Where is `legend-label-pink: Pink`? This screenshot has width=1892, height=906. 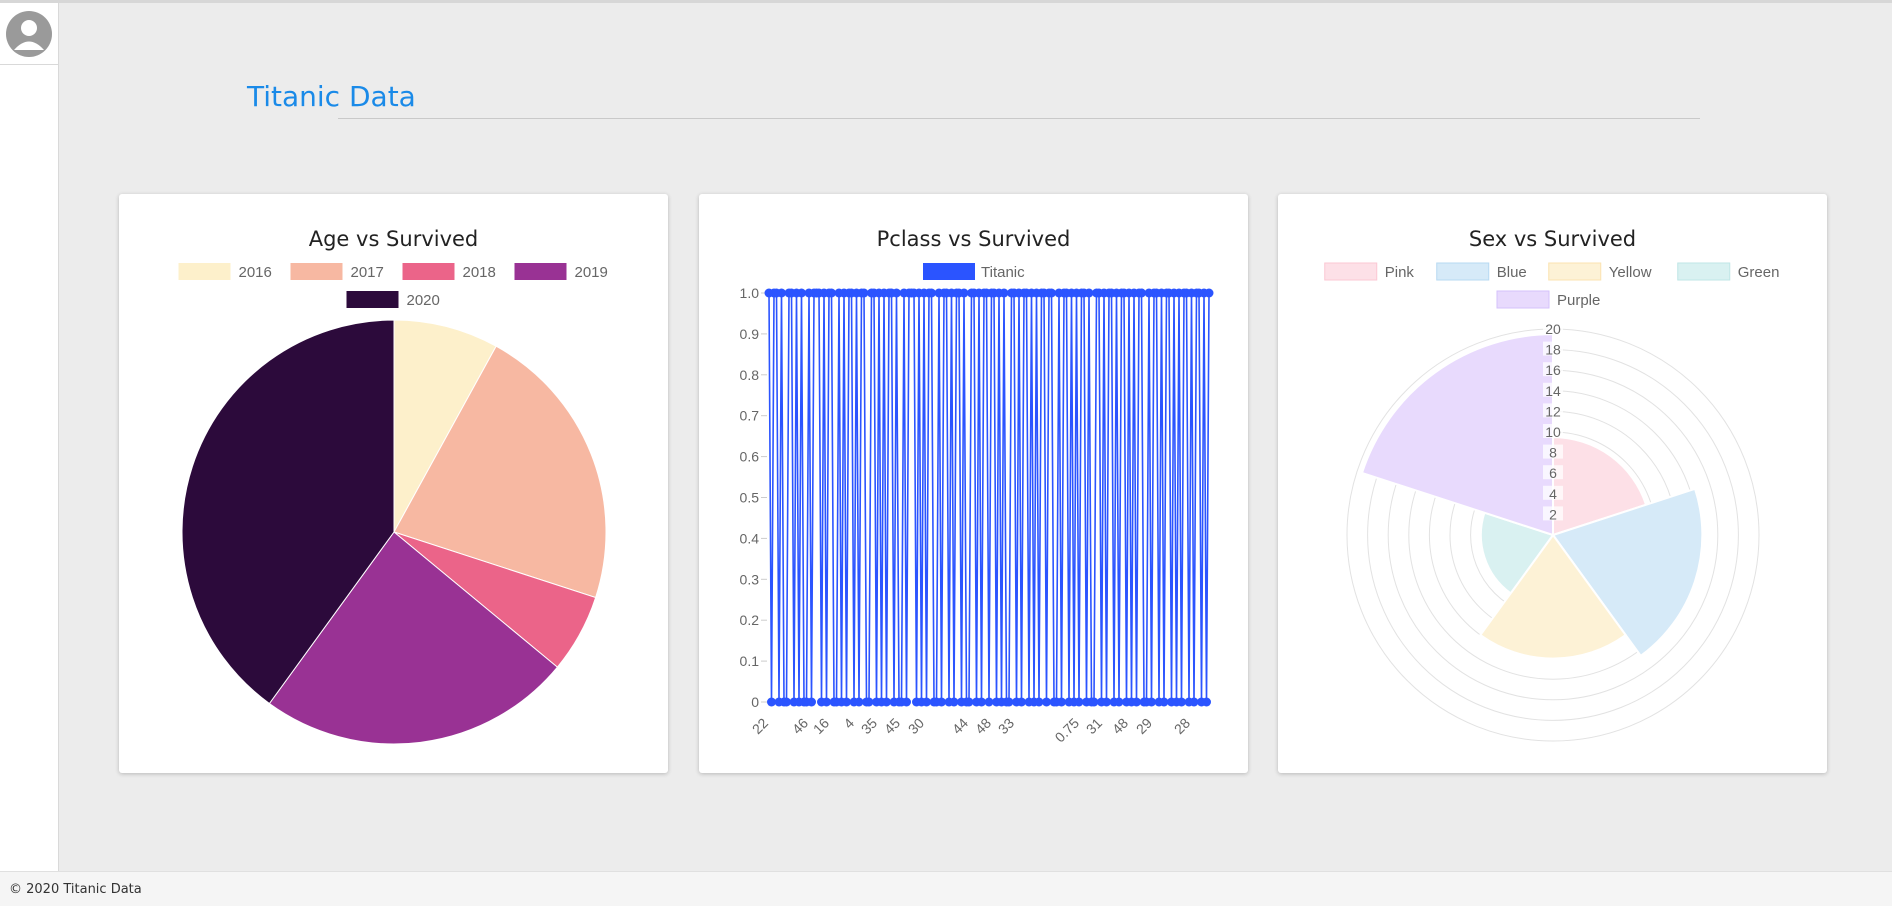
legend-label-pink: Pink is located at coordinates (1400, 272).